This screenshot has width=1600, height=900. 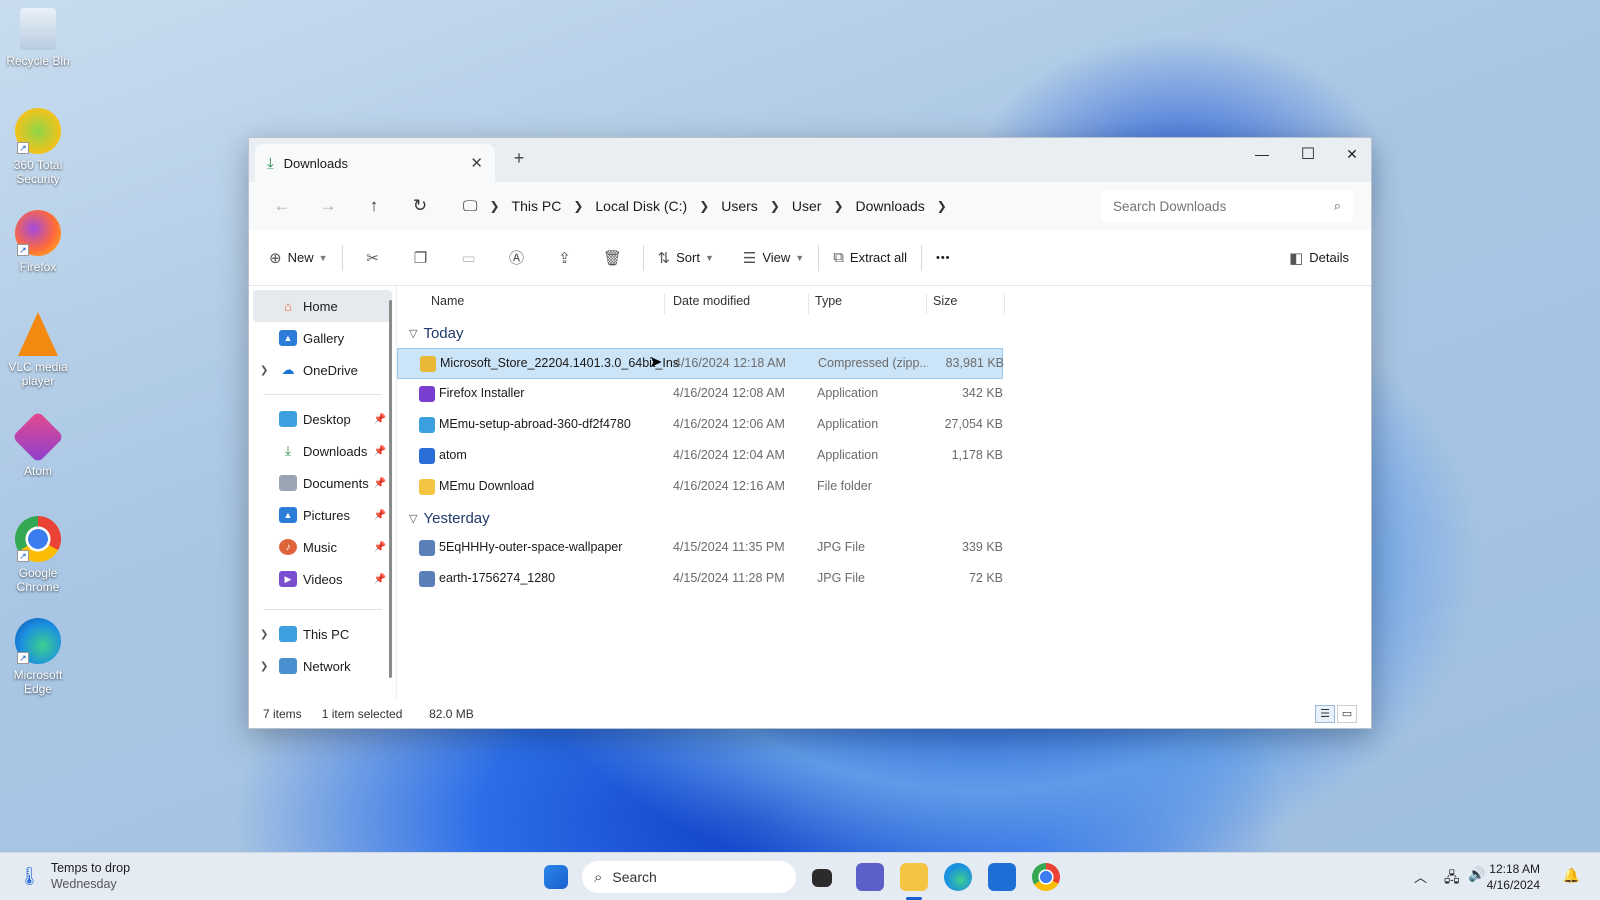 What do you see at coordinates (282, 206) in the screenshot?
I see `back-arrow-icon: ←` at bounding box center [282, 206].